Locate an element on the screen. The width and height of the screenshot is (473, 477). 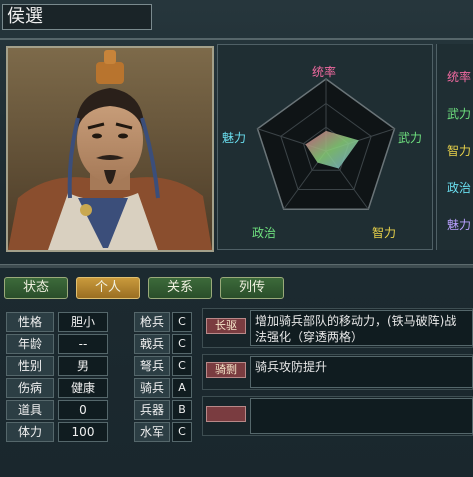
skill-name-tag is located at coordinates (226, 414).